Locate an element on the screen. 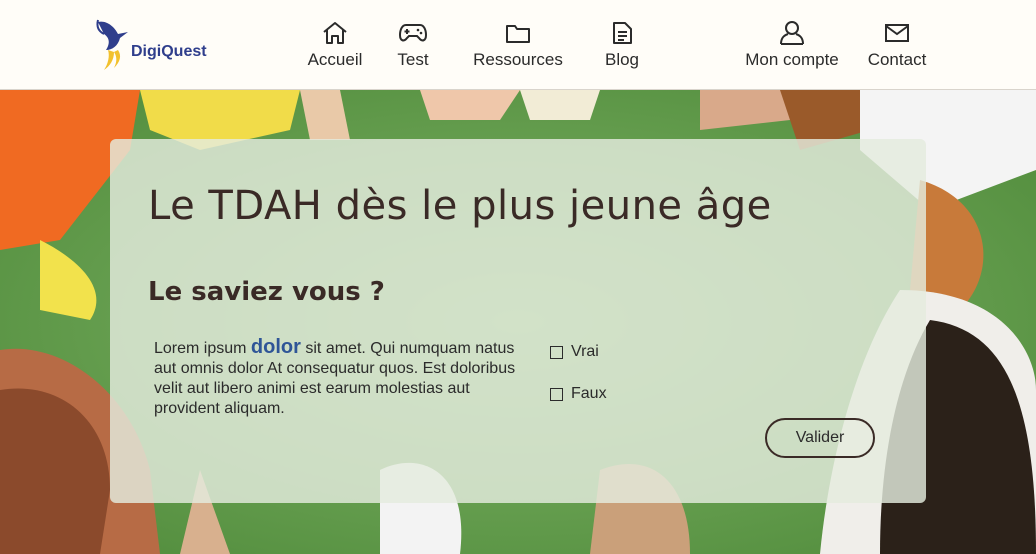  option-vrai: Vrai is located at coordinates (574, 352).